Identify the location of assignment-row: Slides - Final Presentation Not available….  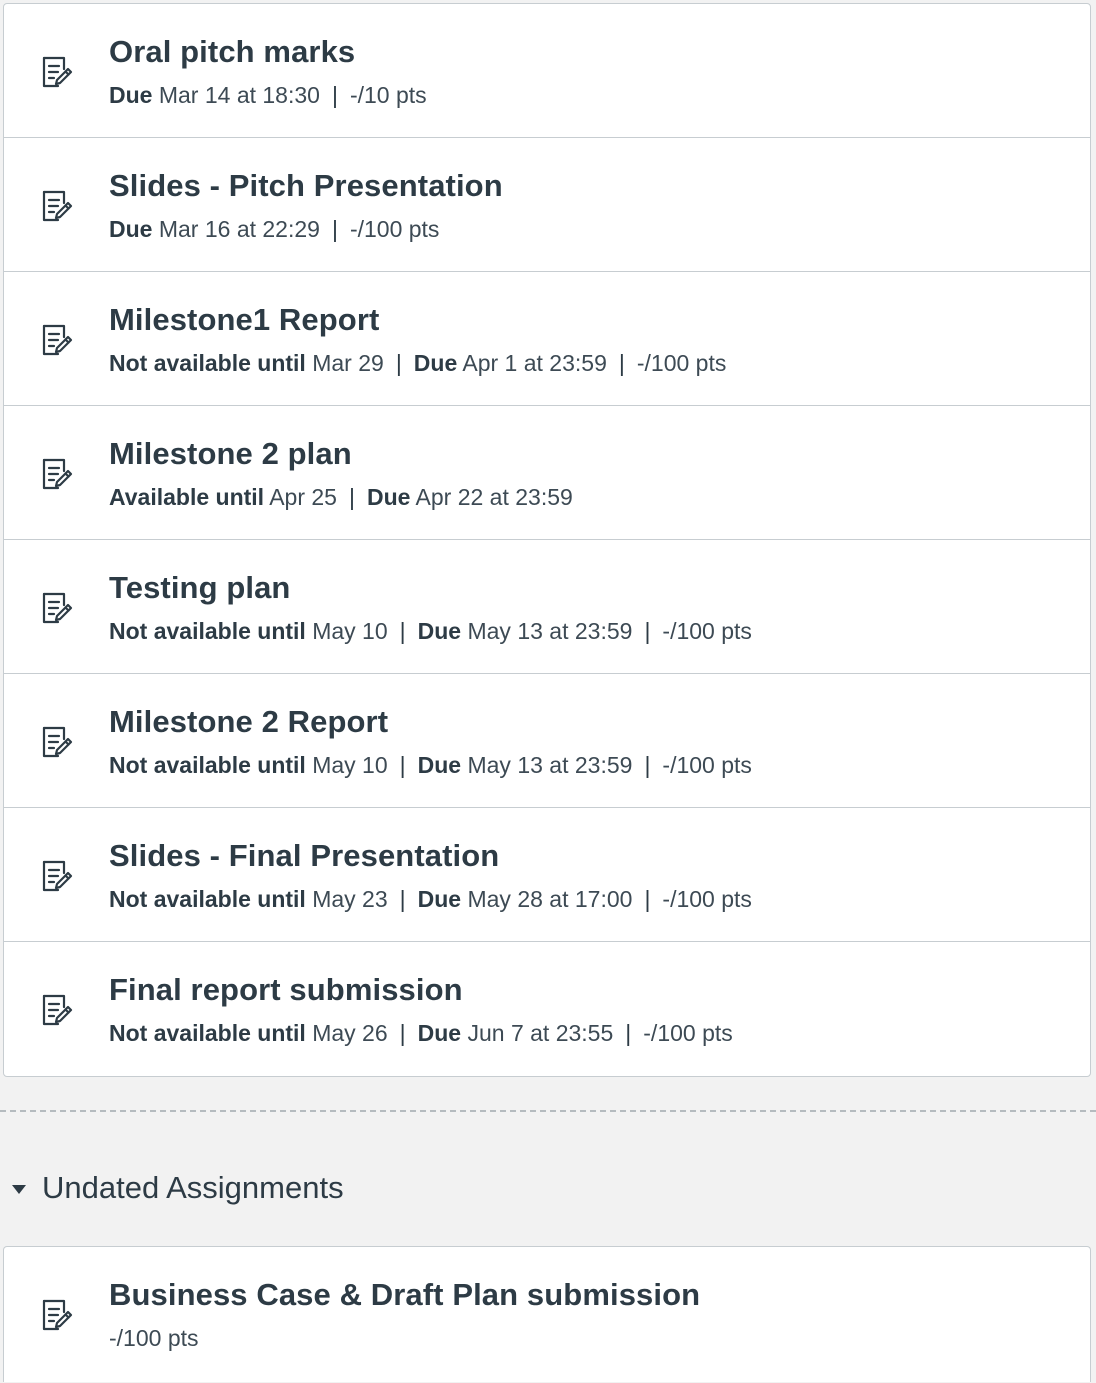
(547, 875).